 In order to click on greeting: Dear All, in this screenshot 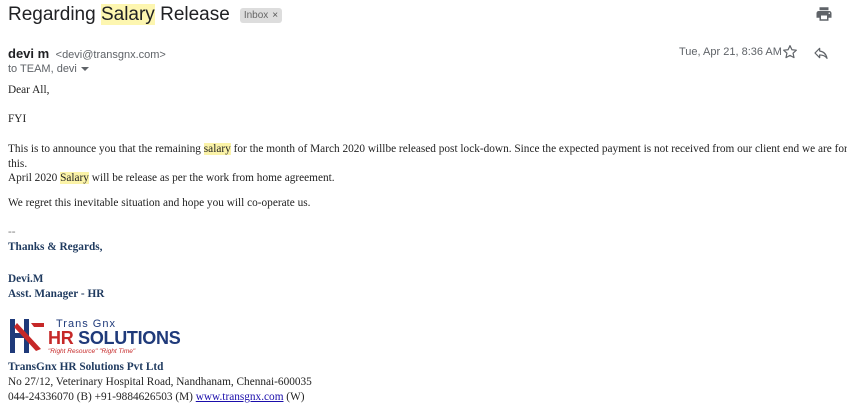, I will do `click(29, 90)`.